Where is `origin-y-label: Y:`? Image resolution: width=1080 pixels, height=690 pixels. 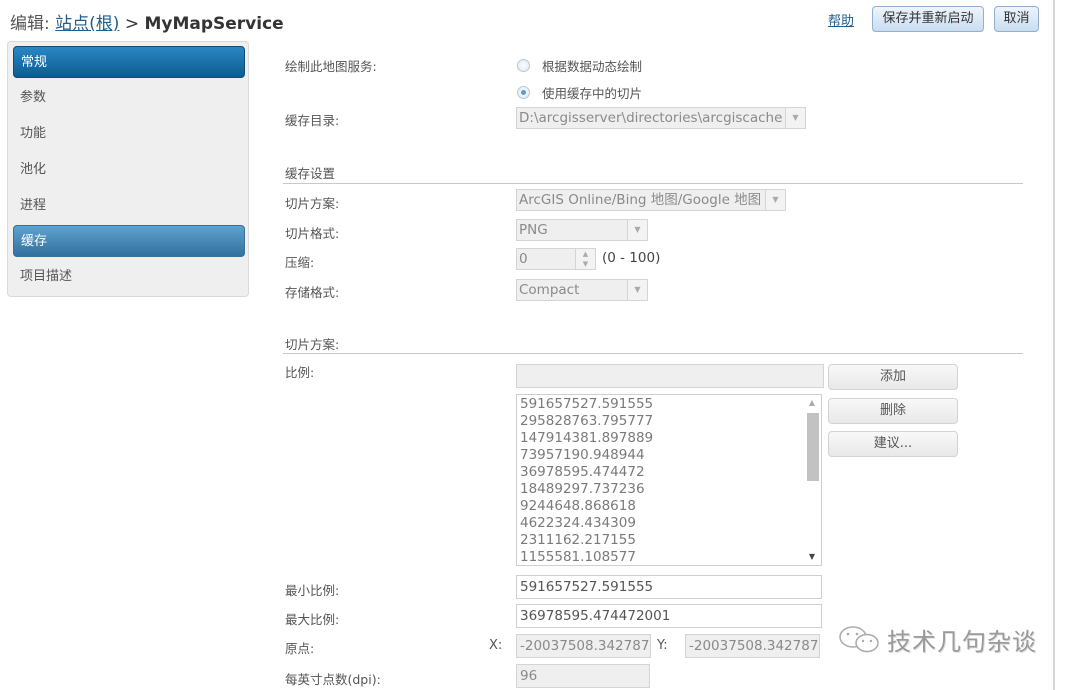
origin-y-label: Y: is located at coordinates (662, 645).